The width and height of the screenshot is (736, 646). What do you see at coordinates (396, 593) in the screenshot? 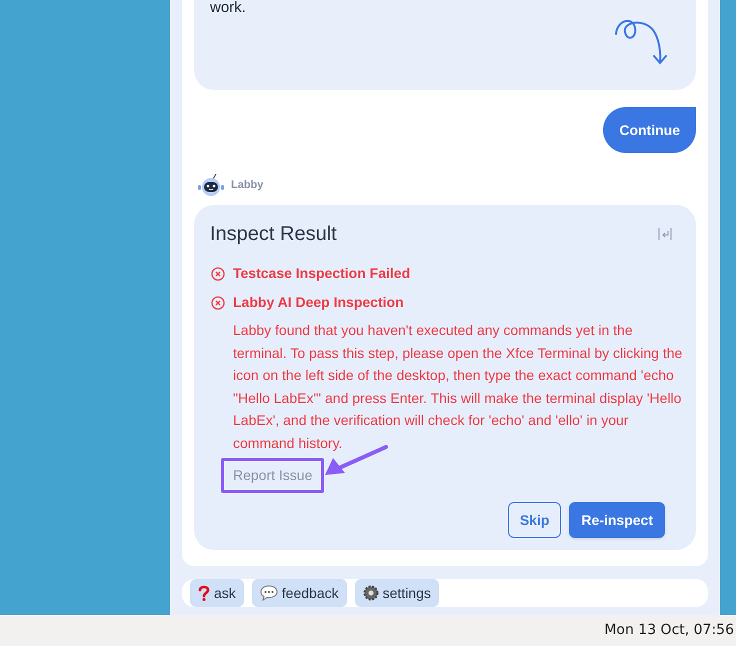
I see `toolbar-button: settings` at bounding box center [396, 593].